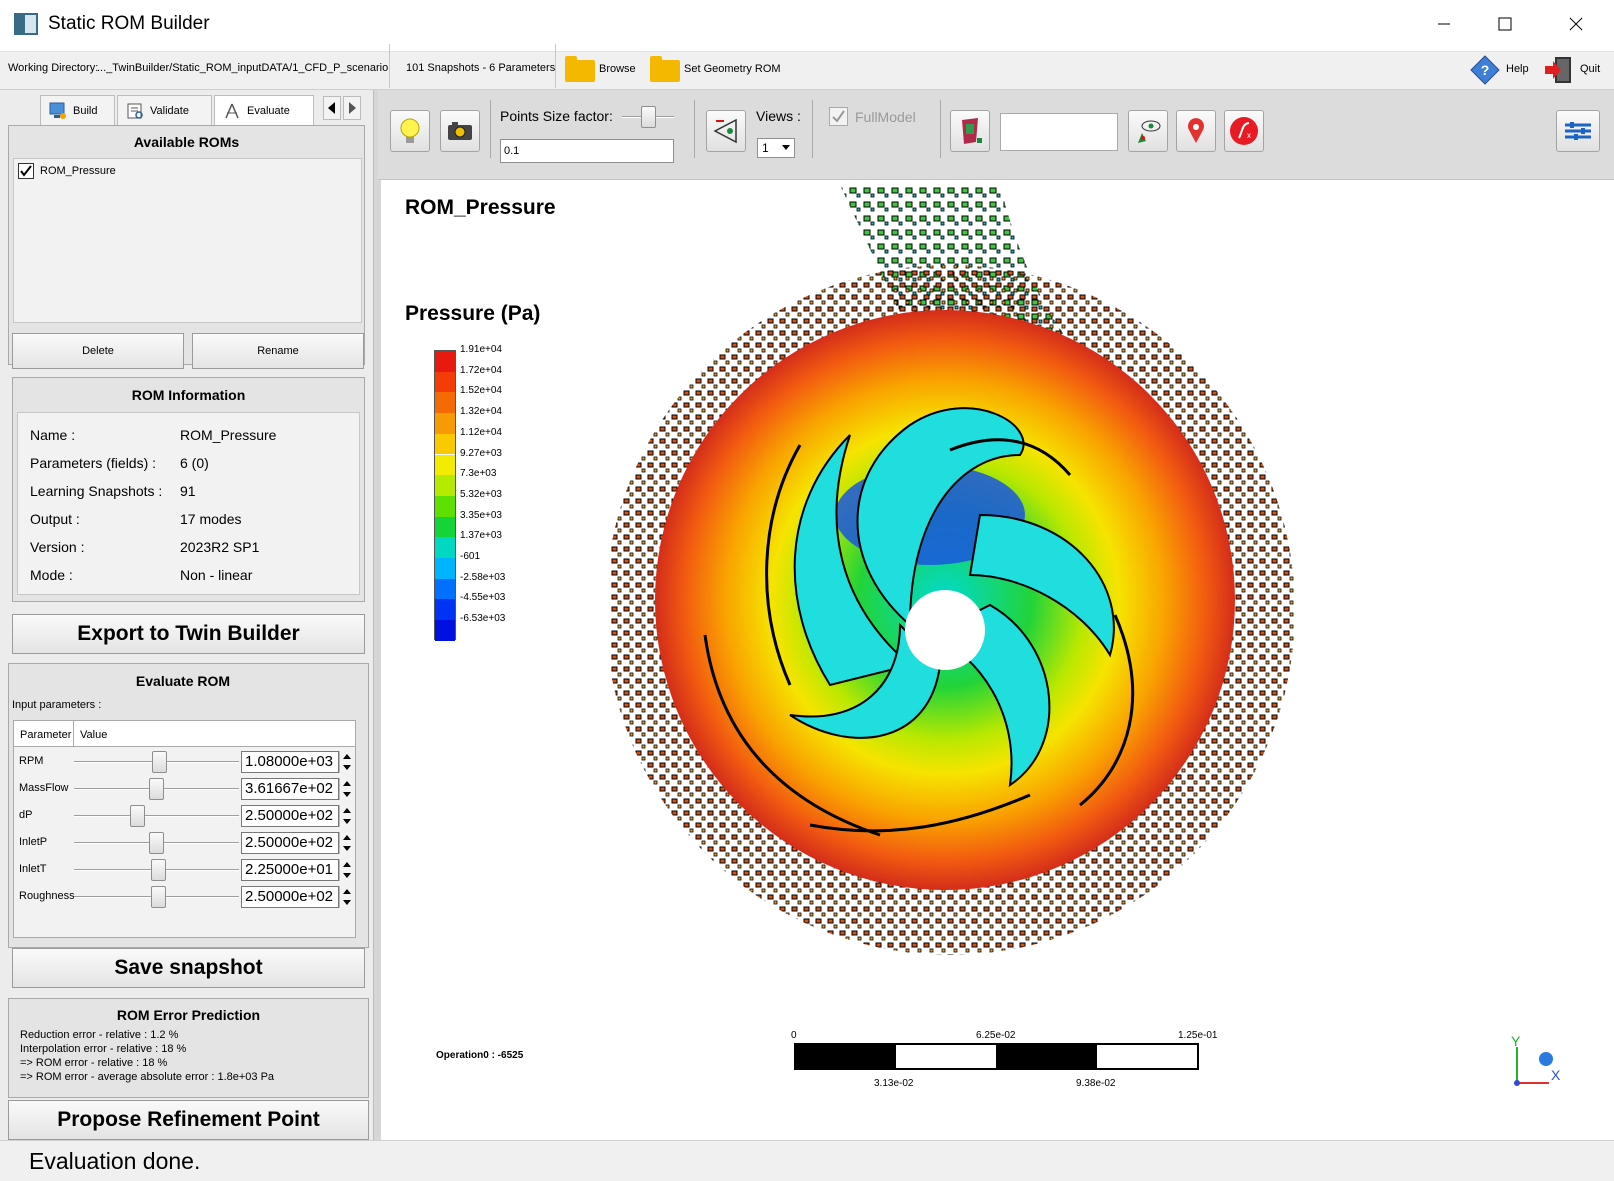 Image resolution: width=1614 pixels, height=1181 pixels. Describe the element at coordinates (786, 147) in the screenshot. I see `chevron-down-icon` at that location.